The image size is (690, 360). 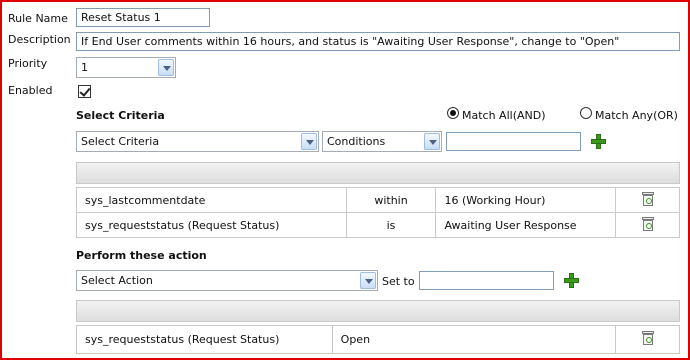 What do you see at coordinates (391, 200) in the screenshot?
I see `criteria-operator-cell: within` at bounding box center [391, 200].